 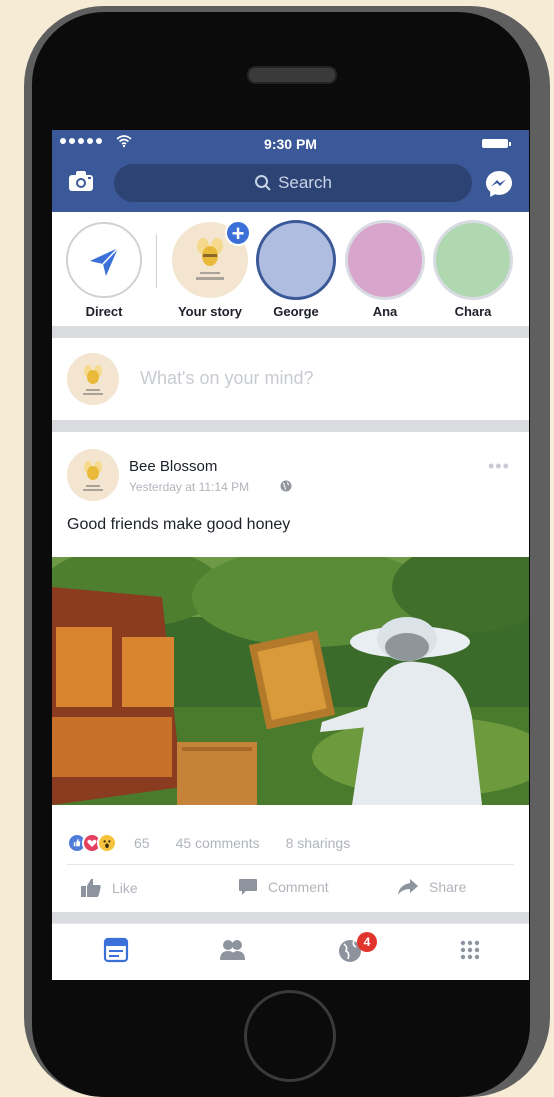 I want to click on comment-button: Comment, so click(x=283, y=887).